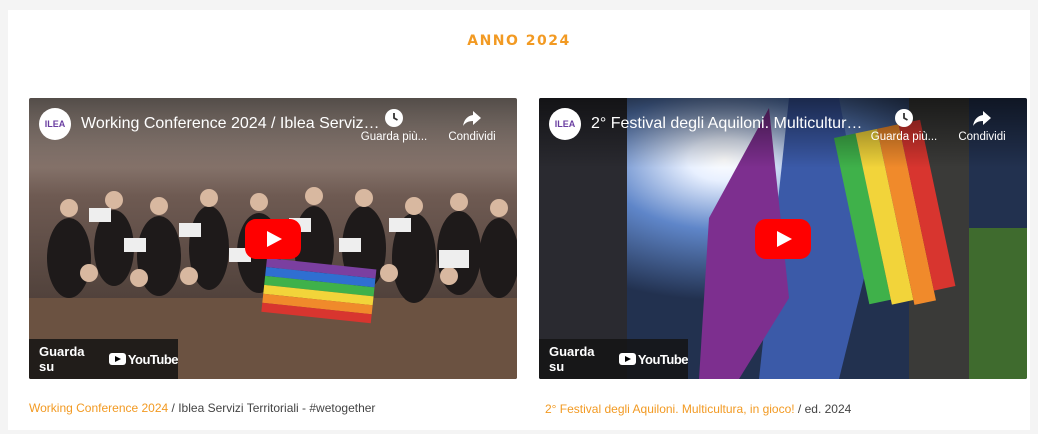  What do you see at coordinates (277, 408) in the screenshot?
I see `caption-text: Iblea Servizi Territoriali - #wetogether` at bounding box center [277, 408].